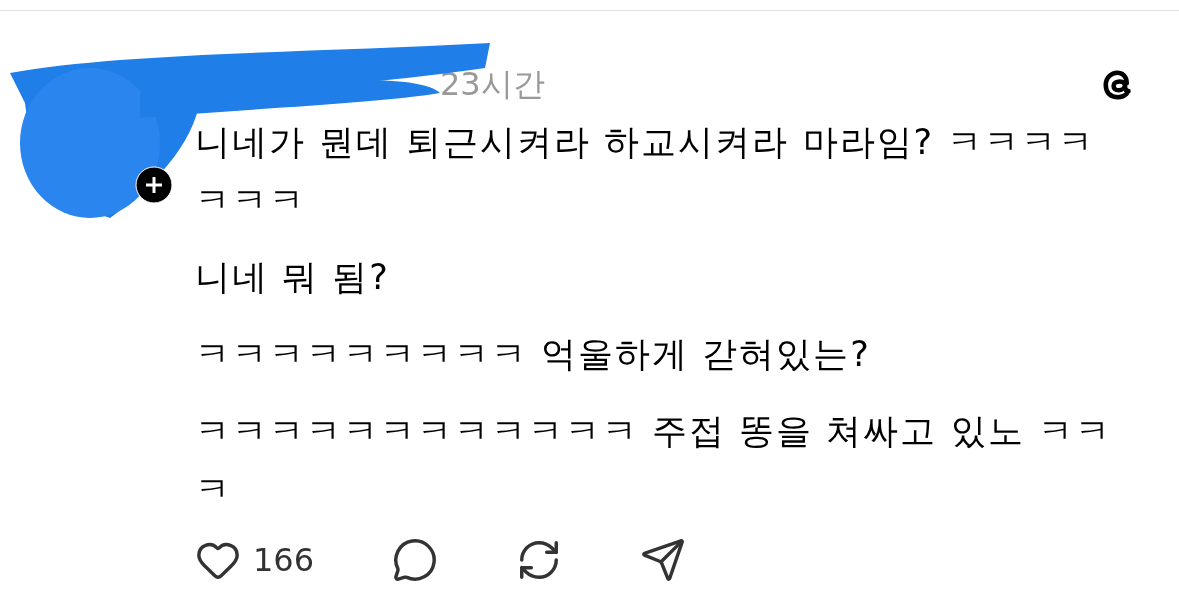 This screenshot has width=1179, height=614. I want to click on post-text: ㅋㅋㅋㅋㅋㅋㅋㅋㅋ 억울하게 갇혀있는?, so click(533, 354).